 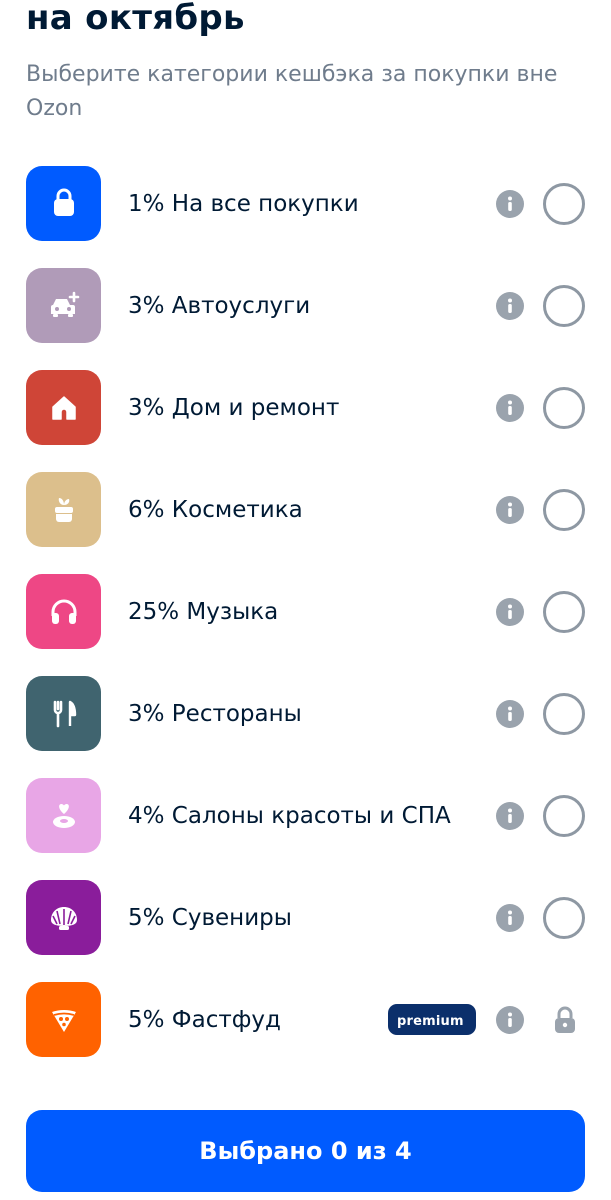 What do you see at coordinates (215, 713) in the screenshot?
I see `category-label: 3% Рестораны` at bounding box center [215, 713].